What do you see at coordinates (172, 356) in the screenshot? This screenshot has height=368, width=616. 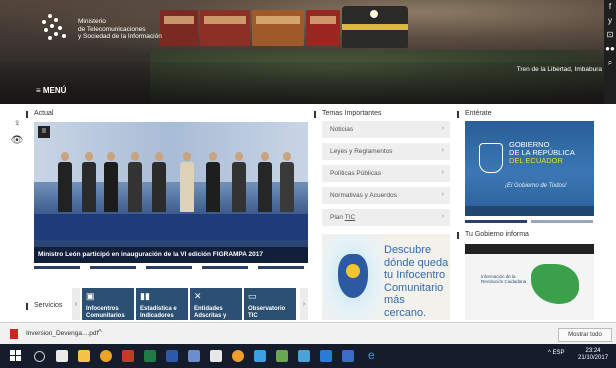 I see `word-icon` at bounding box center [172, 356].